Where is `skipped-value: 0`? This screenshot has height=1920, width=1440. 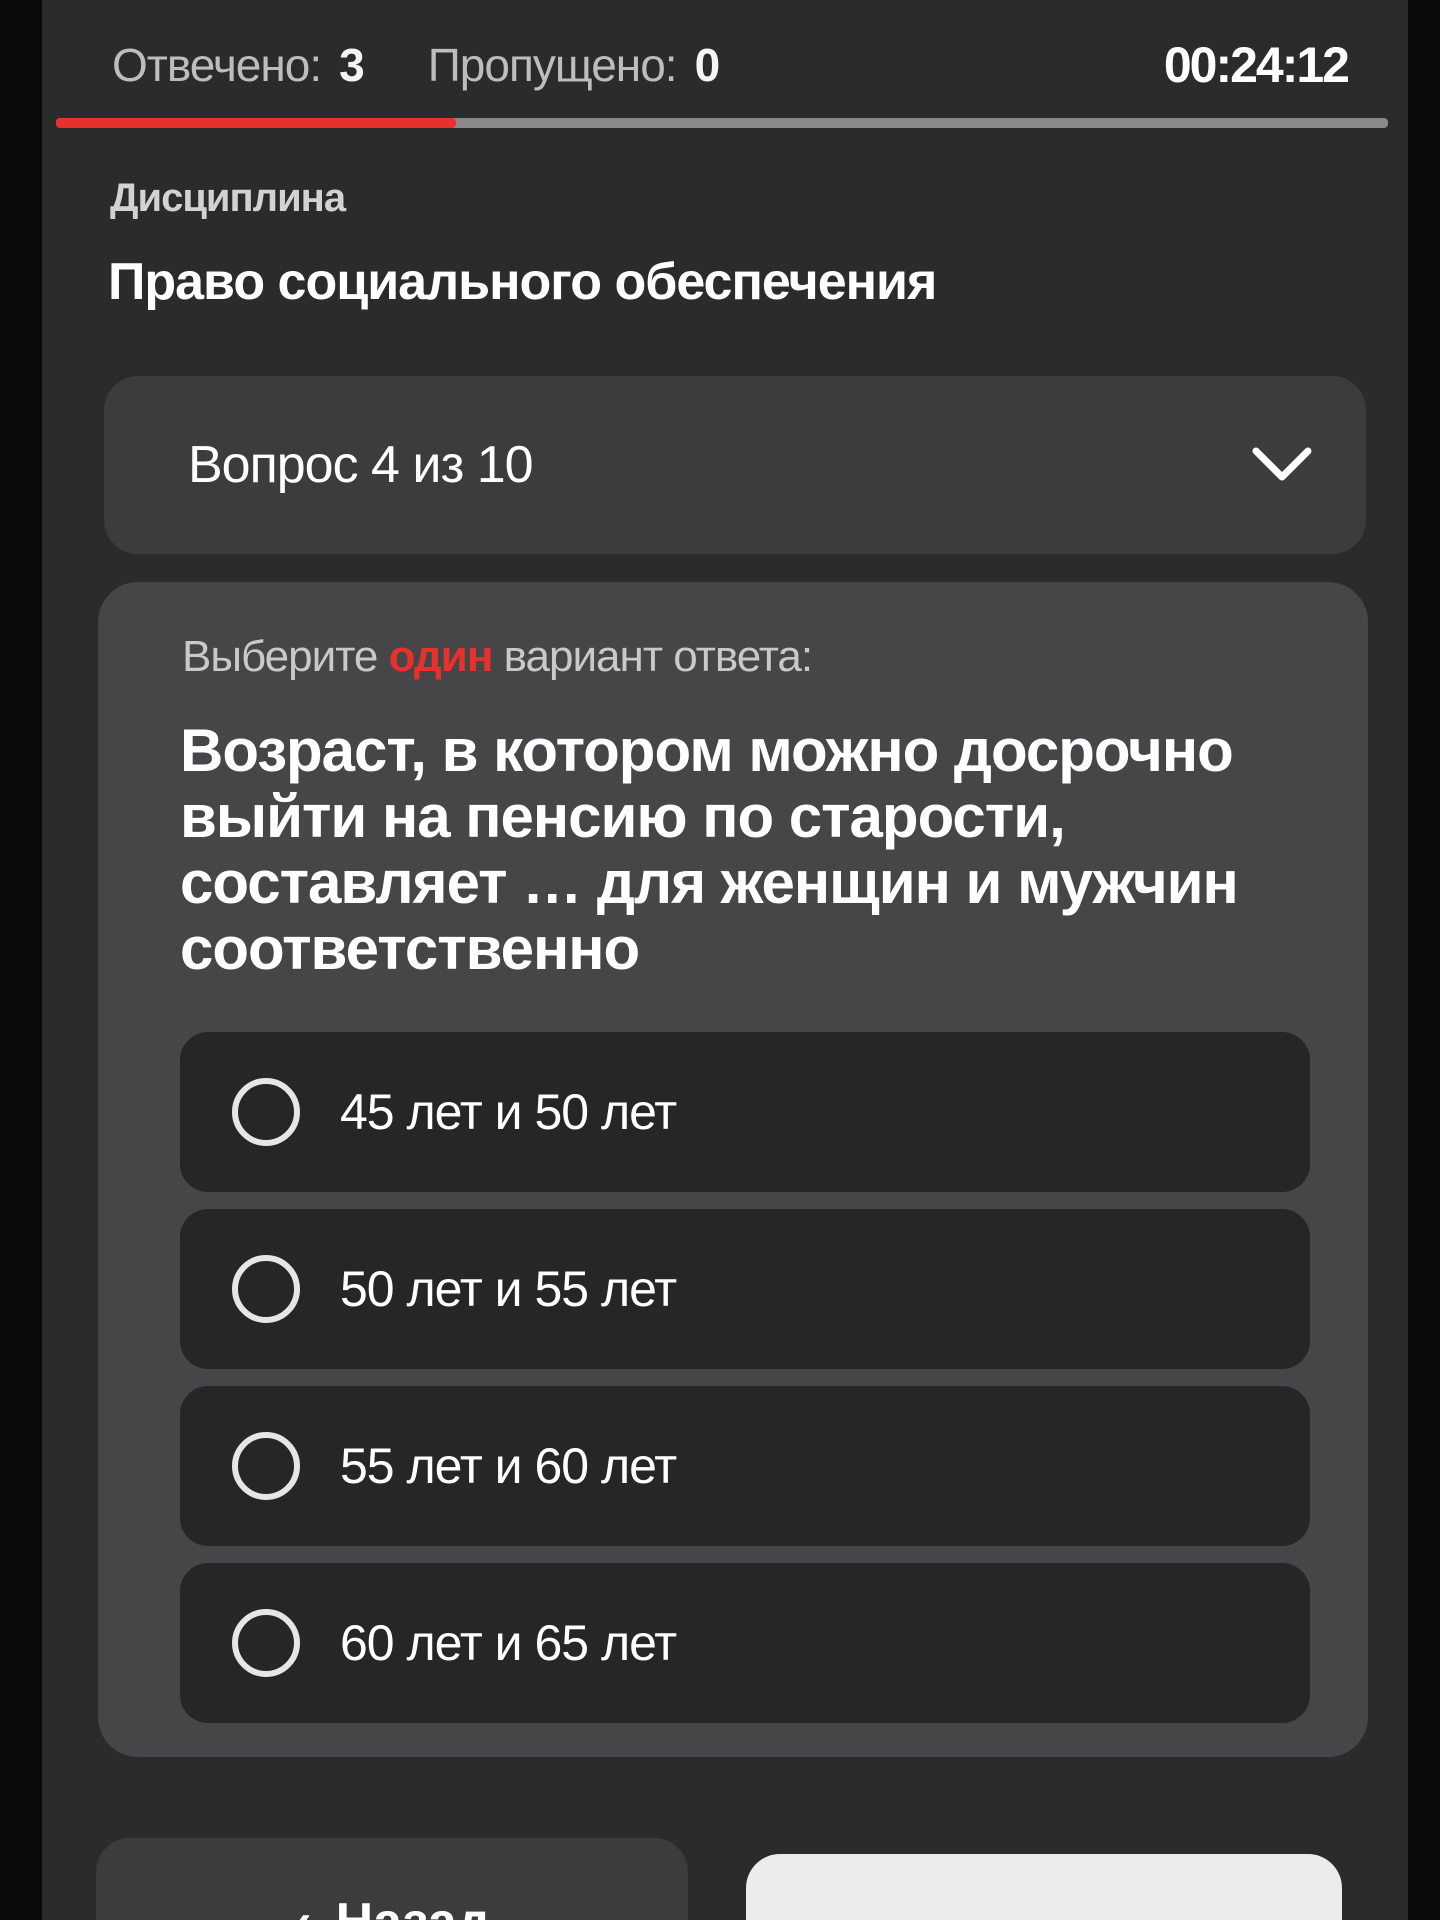 skipped-value: 0 is located at coordinates (707, 65).